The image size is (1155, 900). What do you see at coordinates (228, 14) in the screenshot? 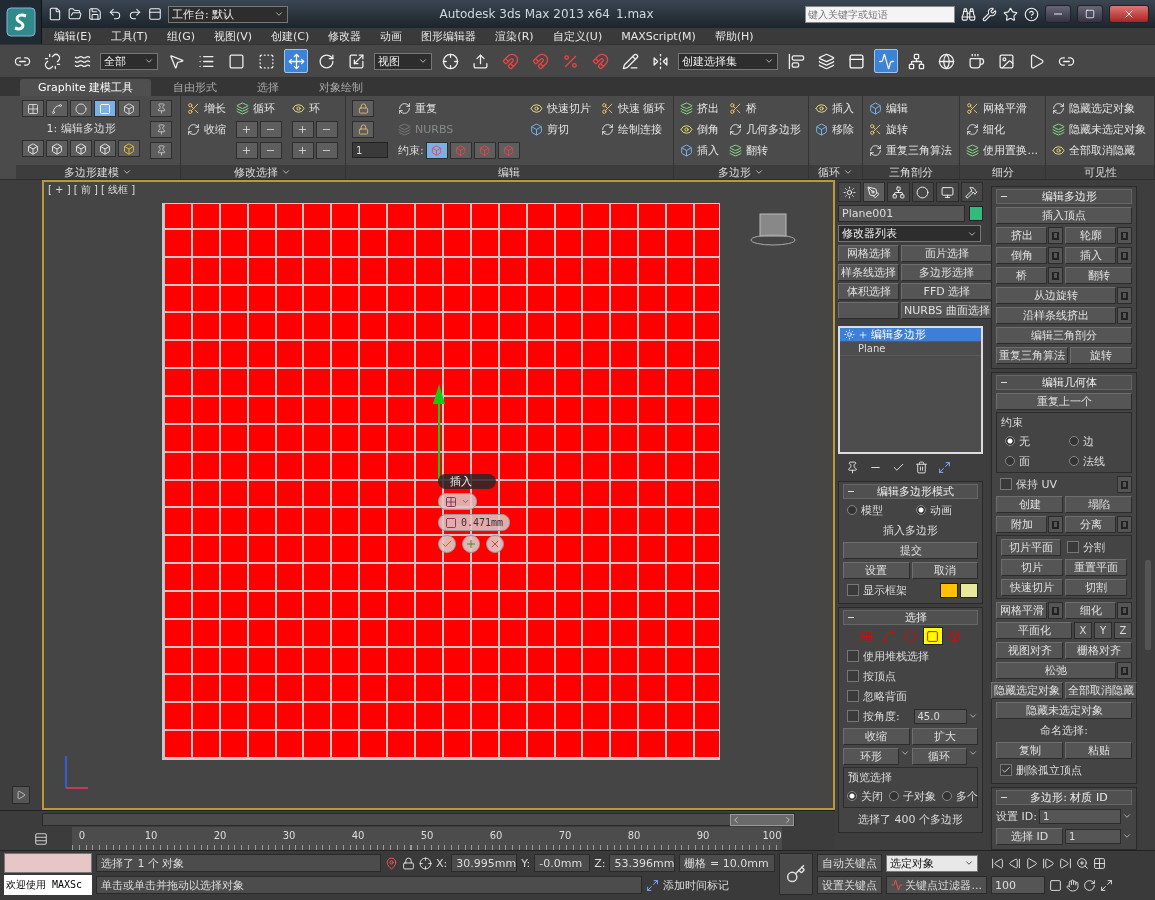
I see `workspace-dropdown: 工作台: 默认` at bounding box center [228, 14].